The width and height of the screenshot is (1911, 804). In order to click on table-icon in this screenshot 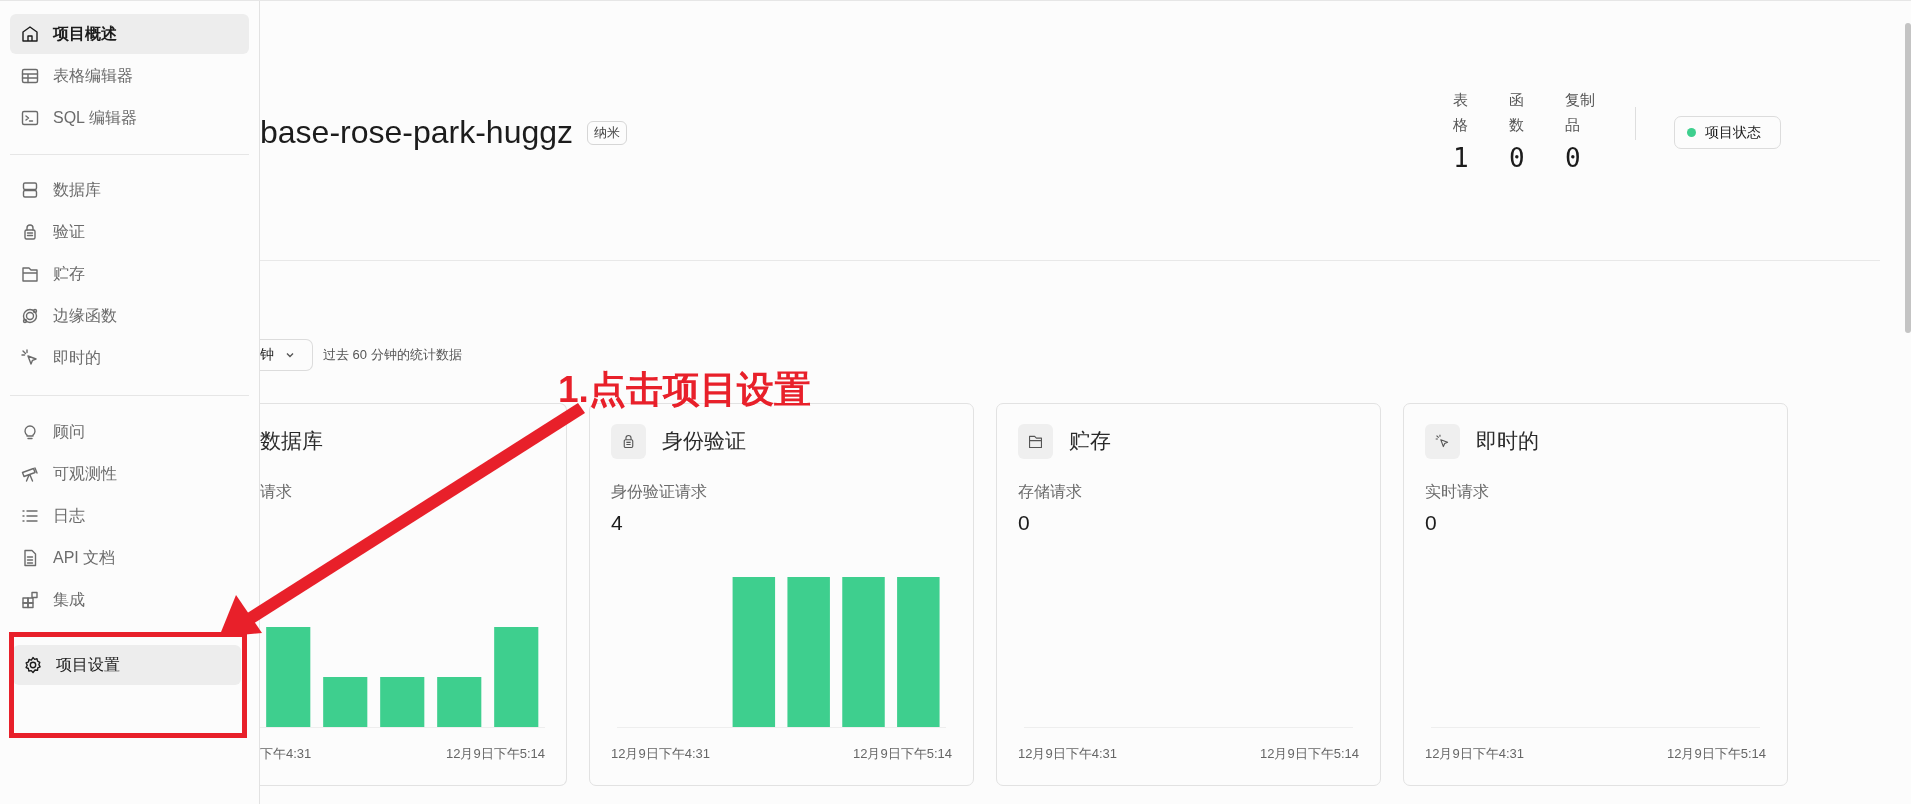, I will do `click(30, 76)`.